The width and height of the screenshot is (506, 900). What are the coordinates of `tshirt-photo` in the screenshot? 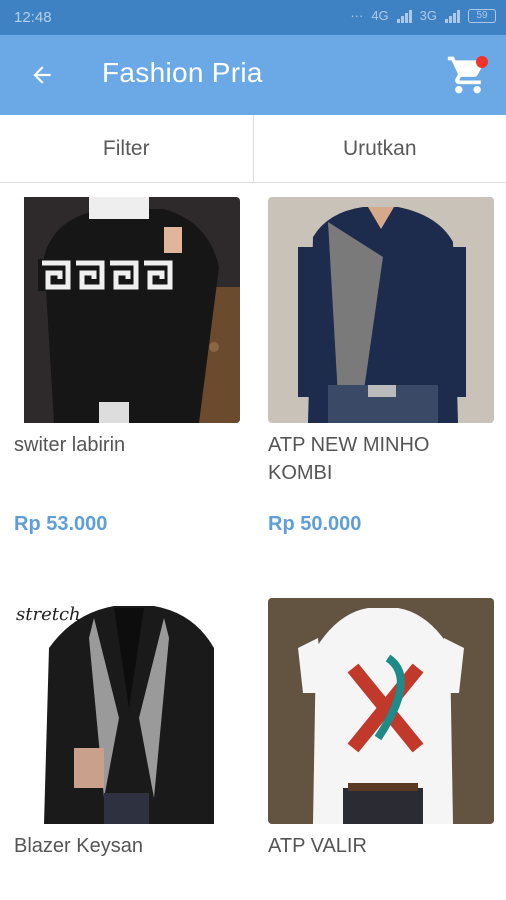 It's located at (381, 711).